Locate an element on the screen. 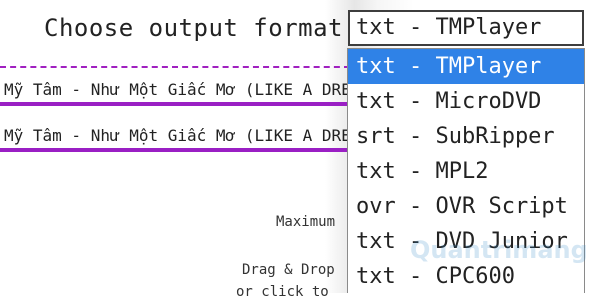 The image size is (591, 300). format-option-dvd-junior: txt - DVD Junior is located at coordinates (466, 241).